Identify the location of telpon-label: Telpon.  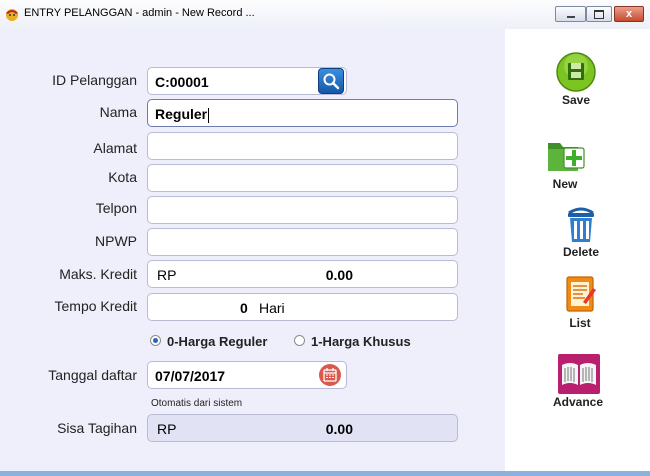
(116, 208).